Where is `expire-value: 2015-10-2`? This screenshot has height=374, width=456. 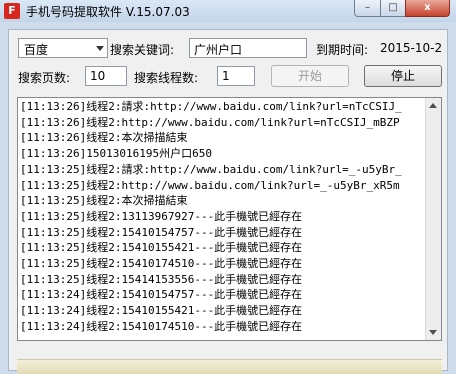
expire-value: 2015-10-2 is located at coordinates (411, 48).